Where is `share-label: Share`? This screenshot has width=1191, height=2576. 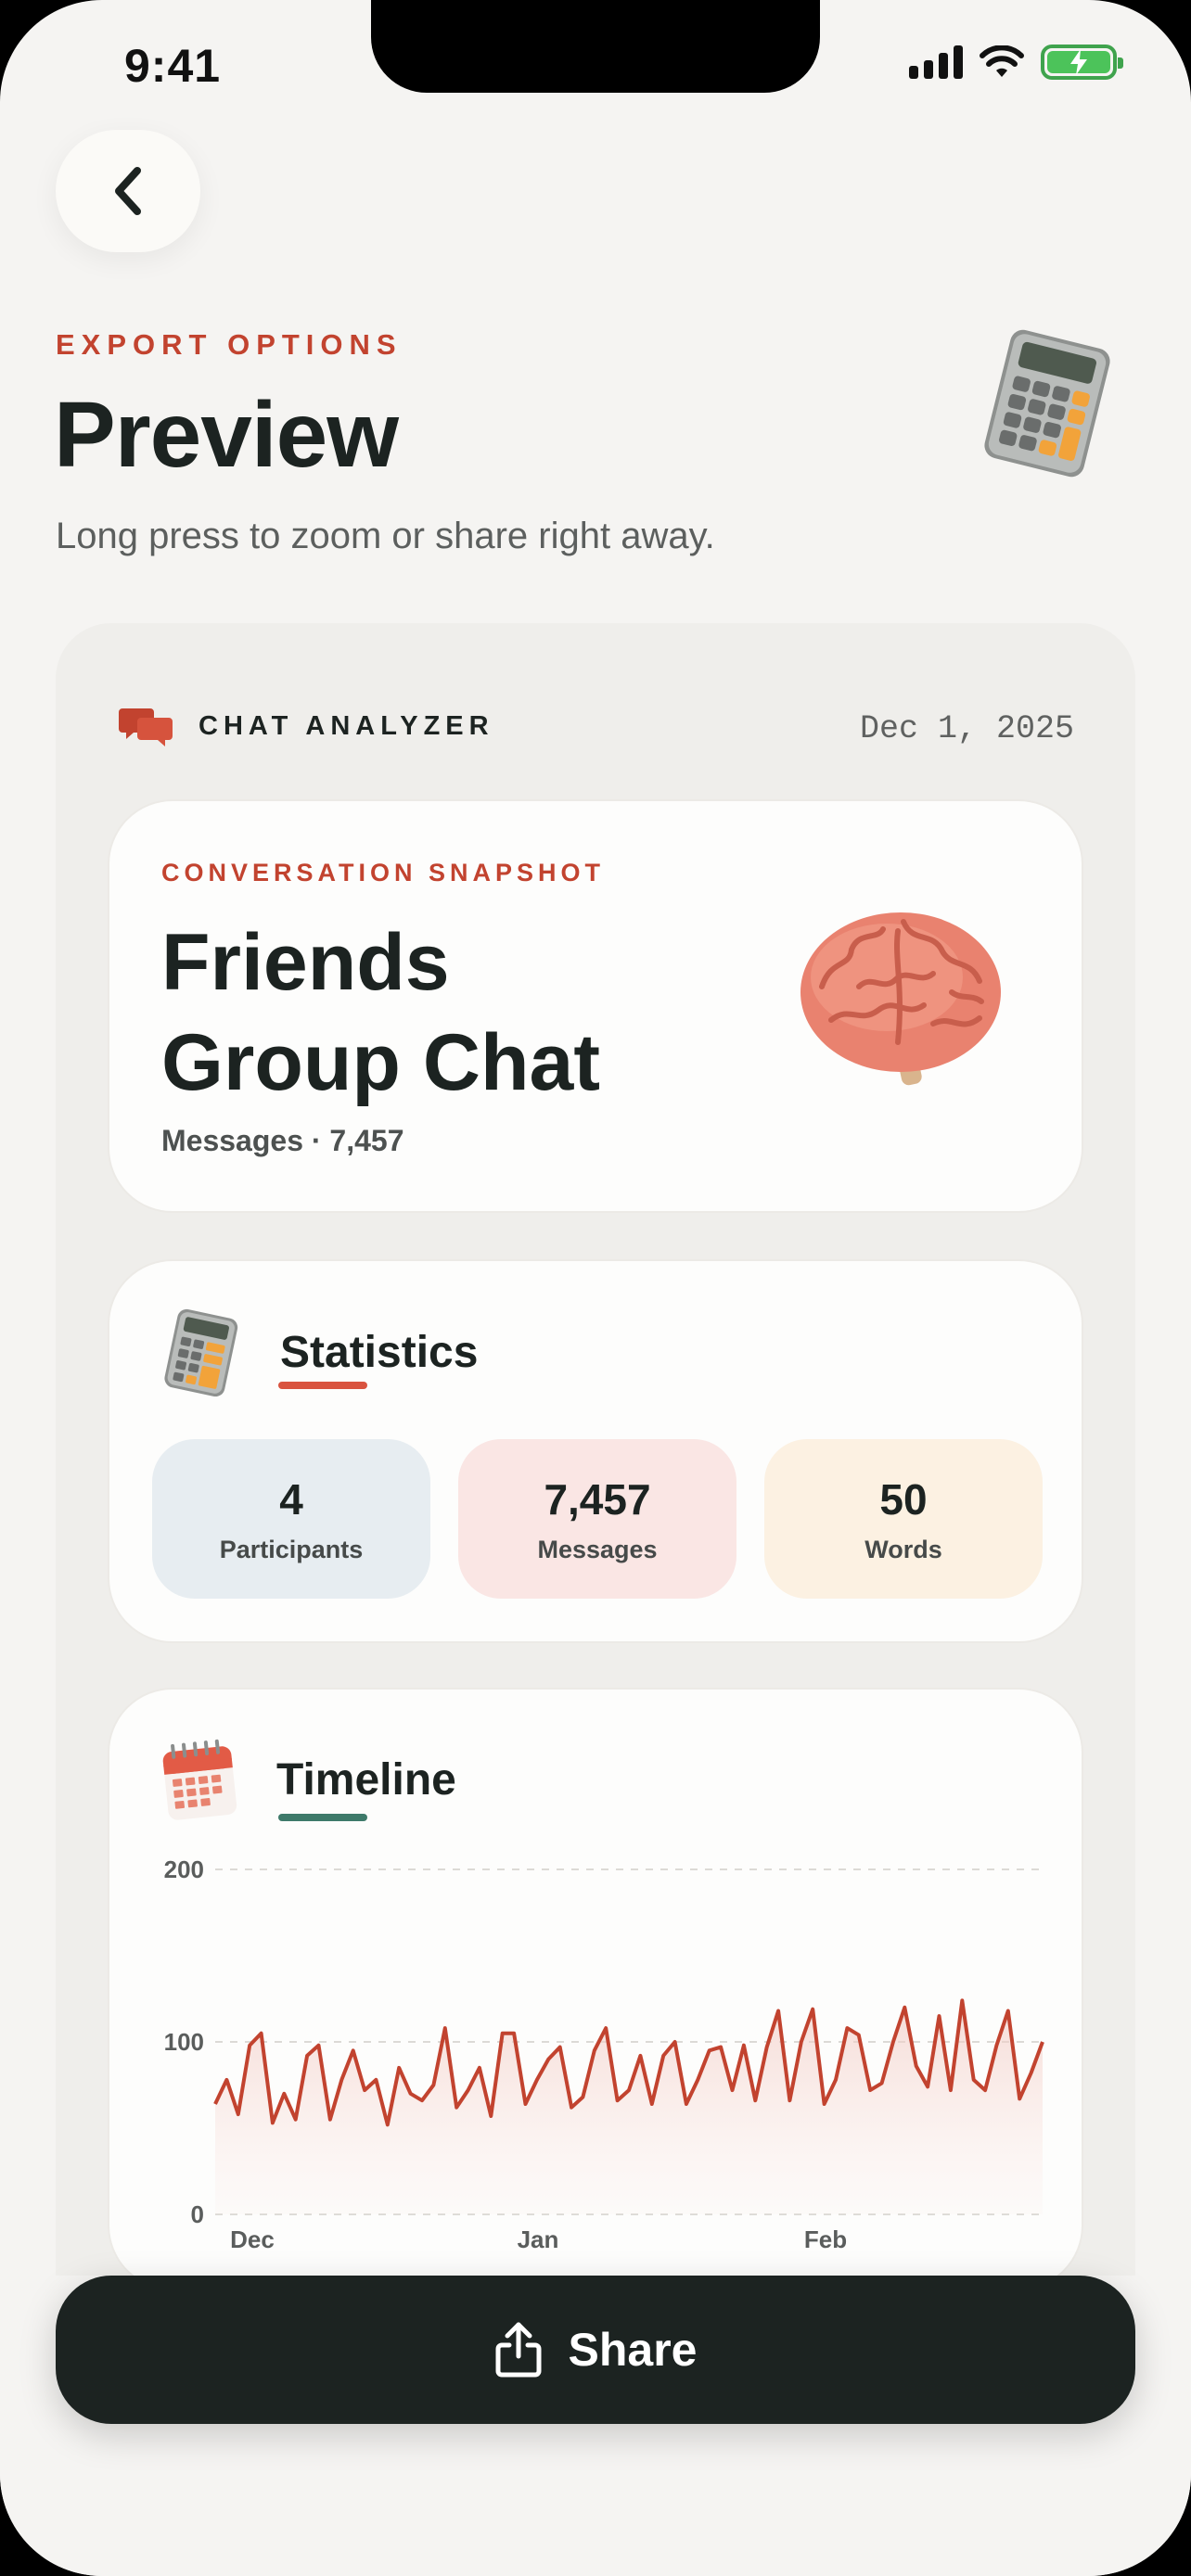 share-label: Share is located at coordinates (633, 2350).